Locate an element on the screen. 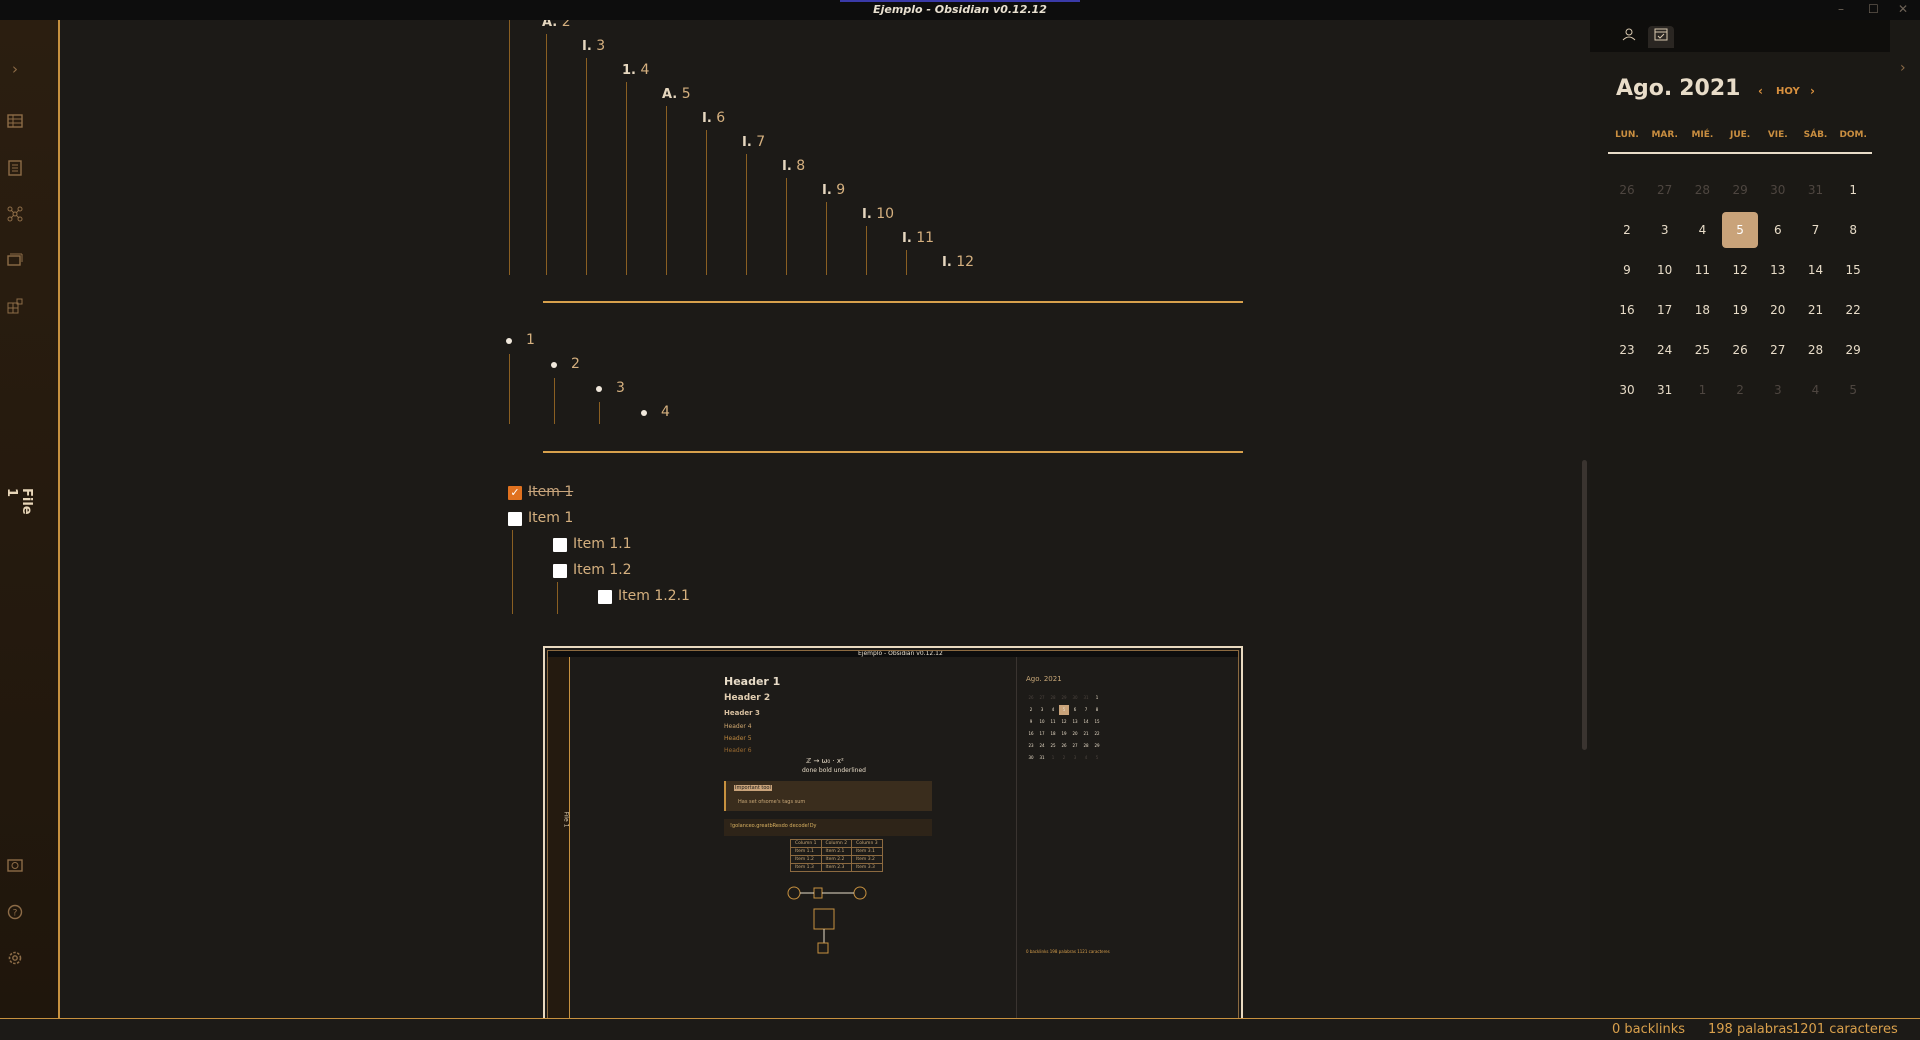  note-icon is located at coordinates (15, 169).